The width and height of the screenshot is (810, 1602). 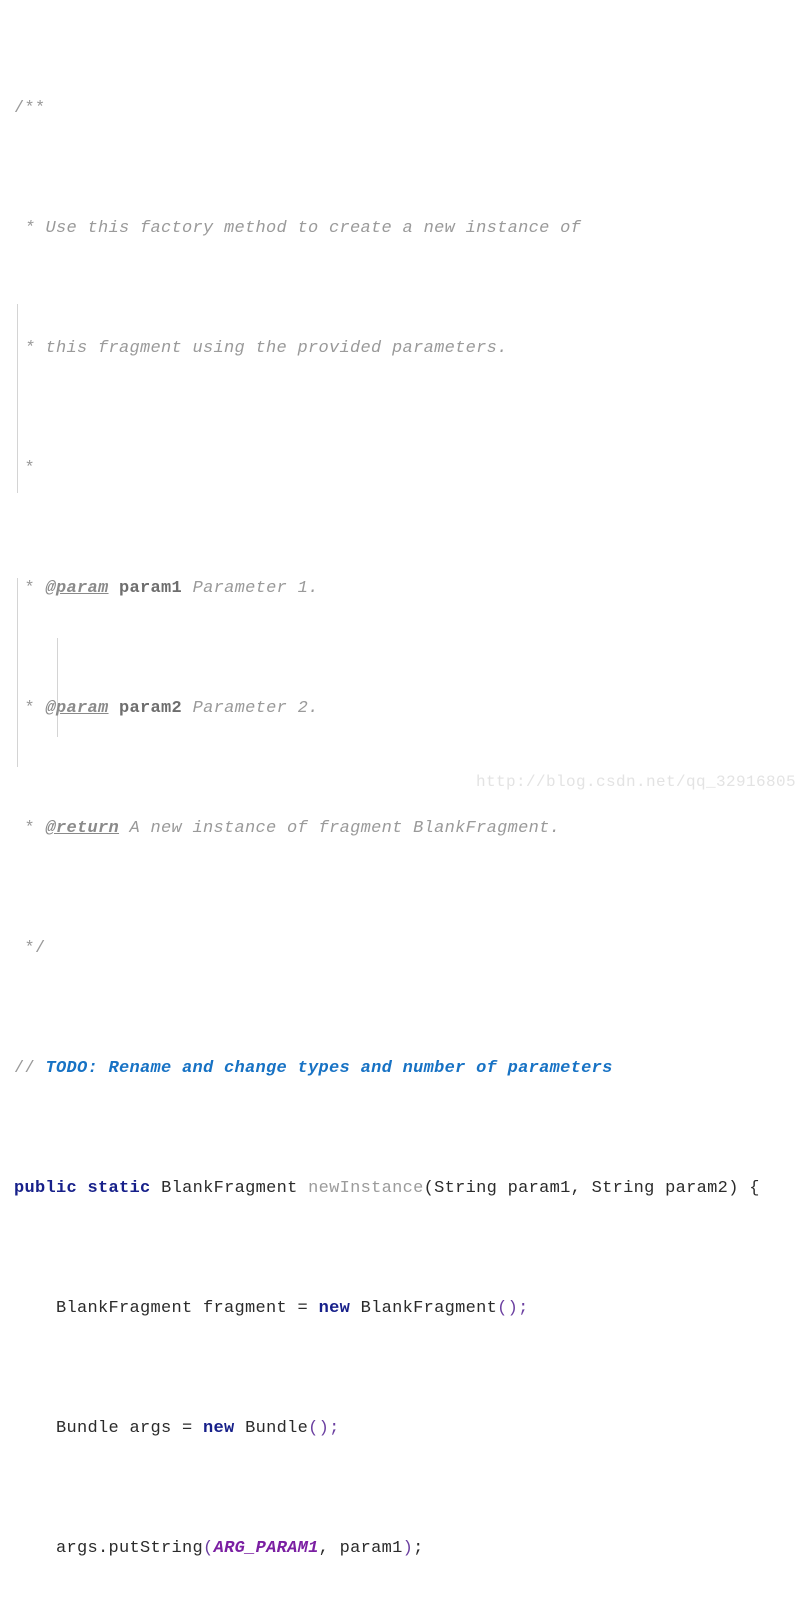 I want to click on javadoc-param-desc-1: Parameter 1., so click(x=250, y=588).